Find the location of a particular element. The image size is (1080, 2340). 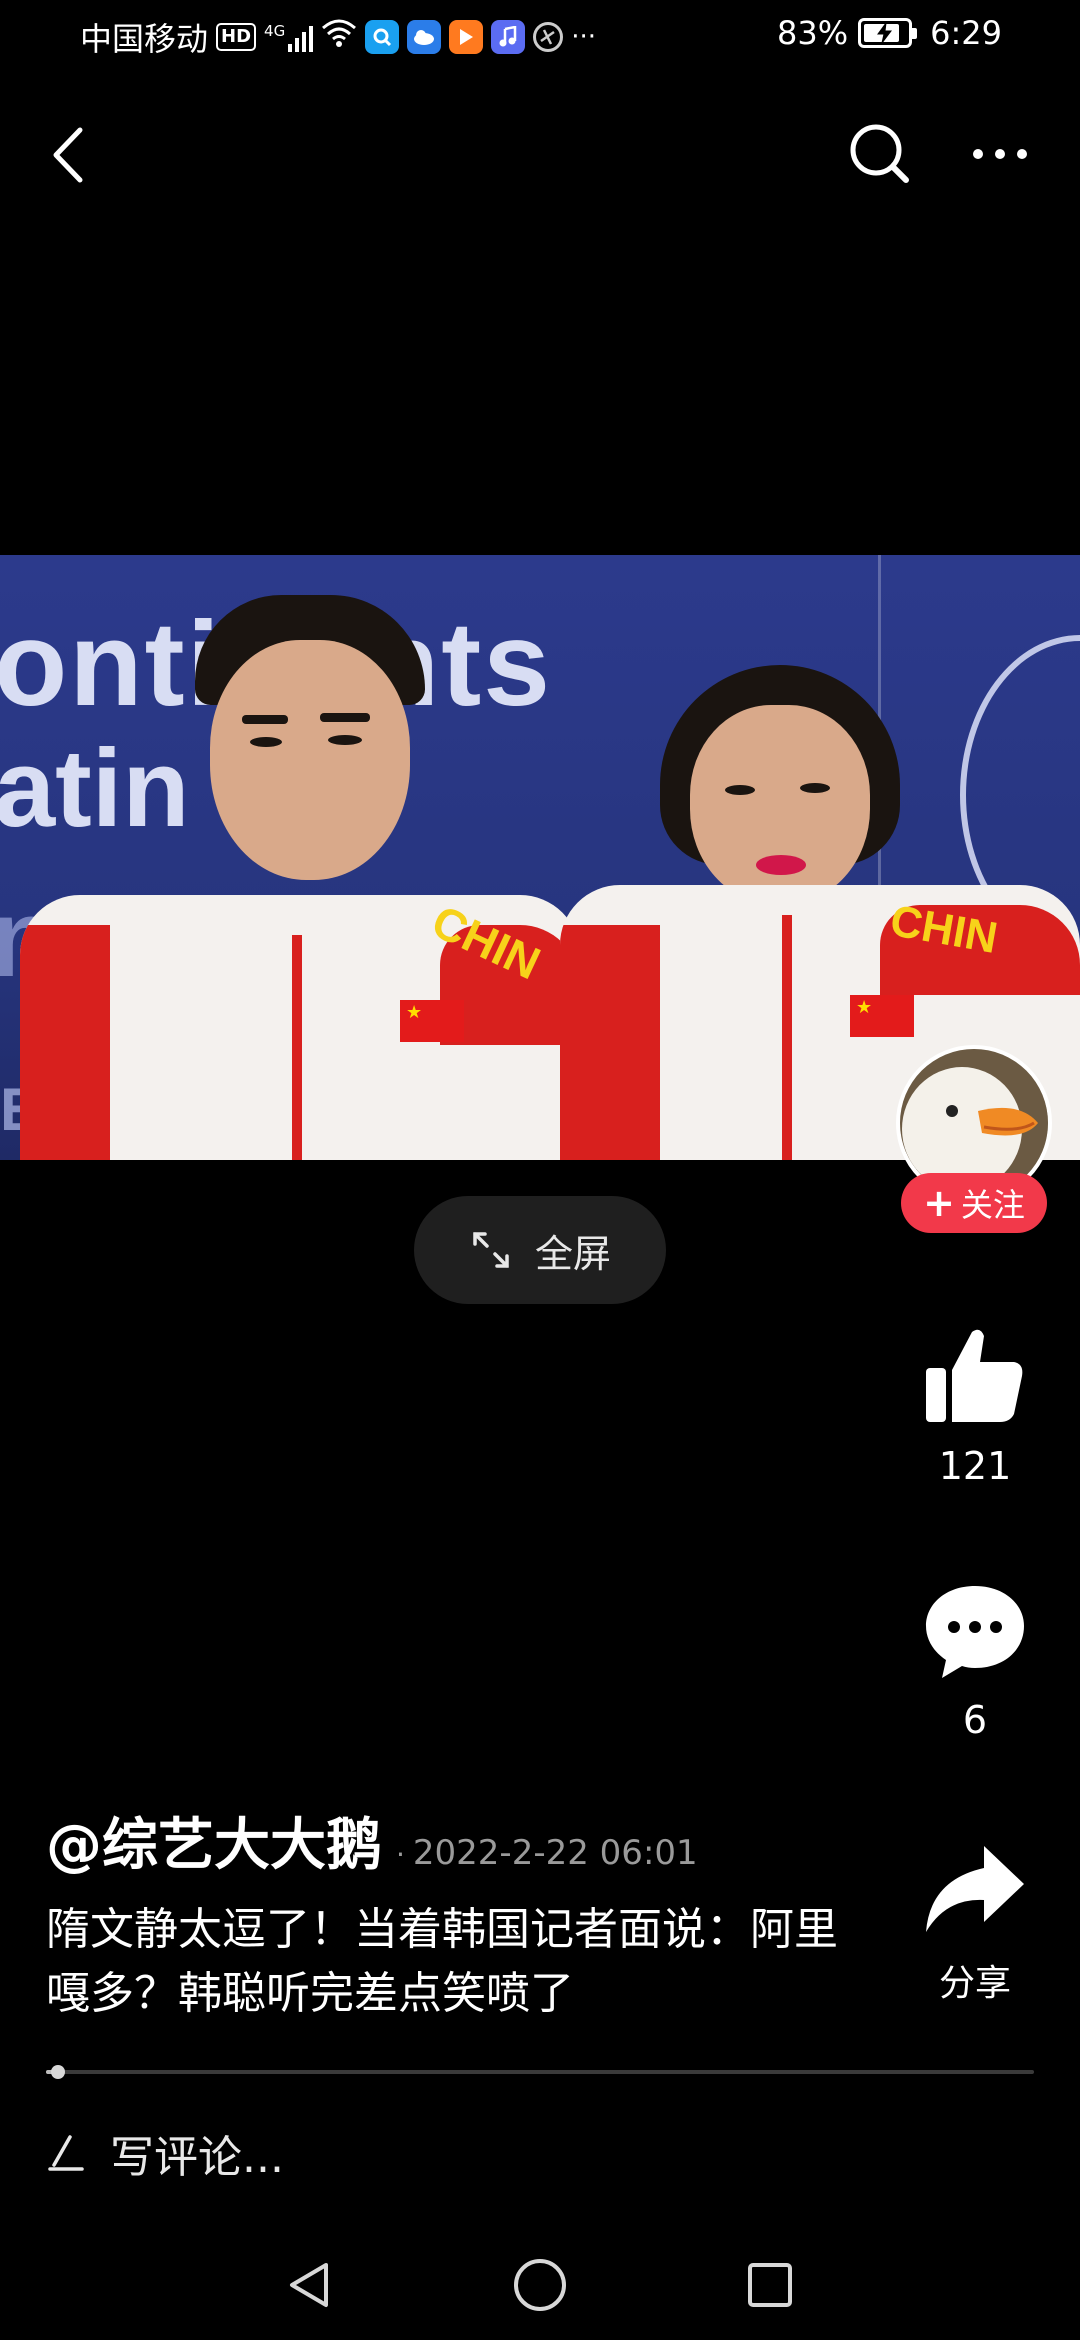

battery-percent: 83% is located at coordinates (813, 33).